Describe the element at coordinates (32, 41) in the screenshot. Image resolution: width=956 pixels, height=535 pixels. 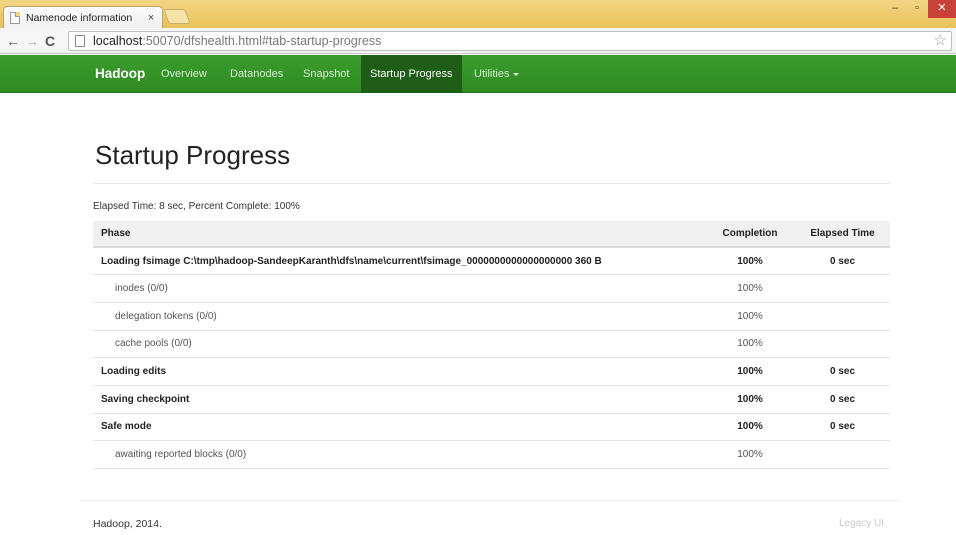
I see `forward-arrow-icon: →` at that location.